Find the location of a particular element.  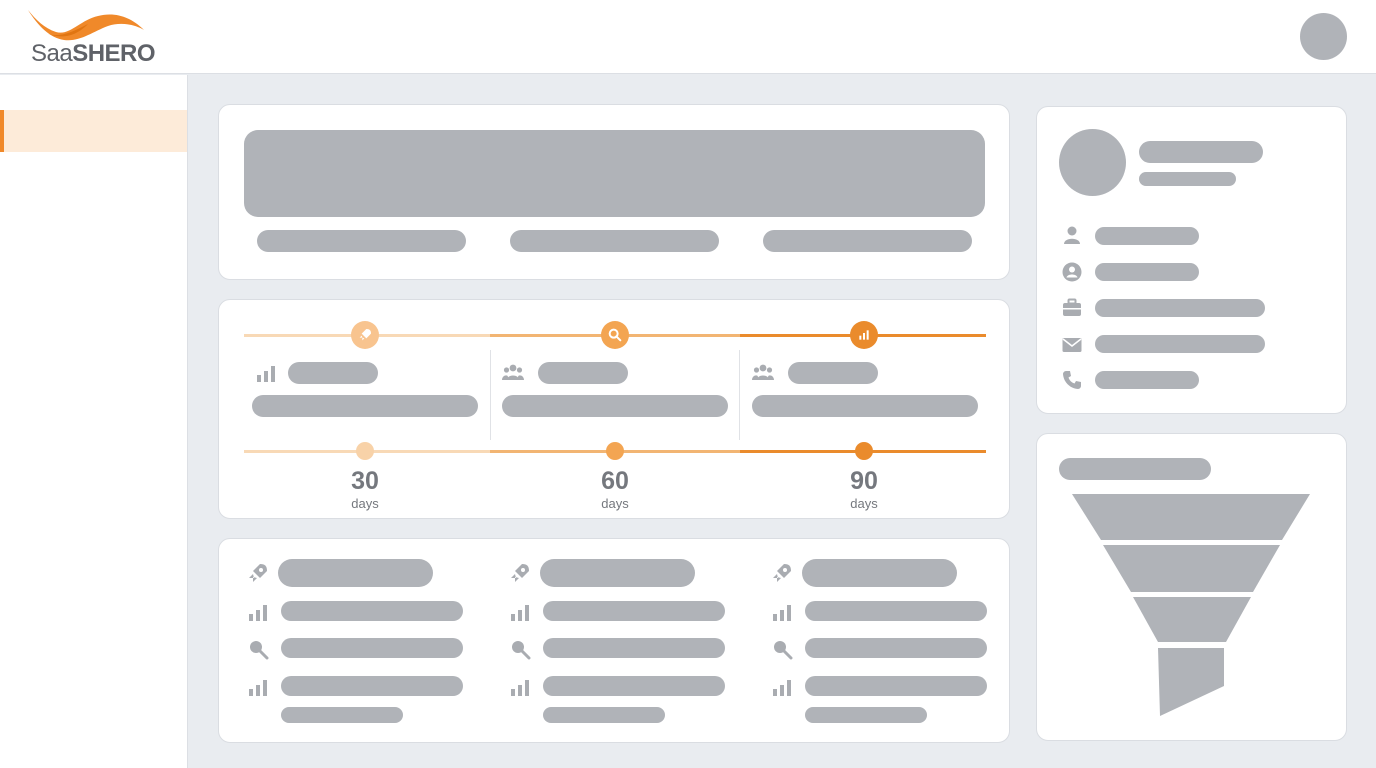

milestone-node-rocket-icon is located at coordinates (365, 335).